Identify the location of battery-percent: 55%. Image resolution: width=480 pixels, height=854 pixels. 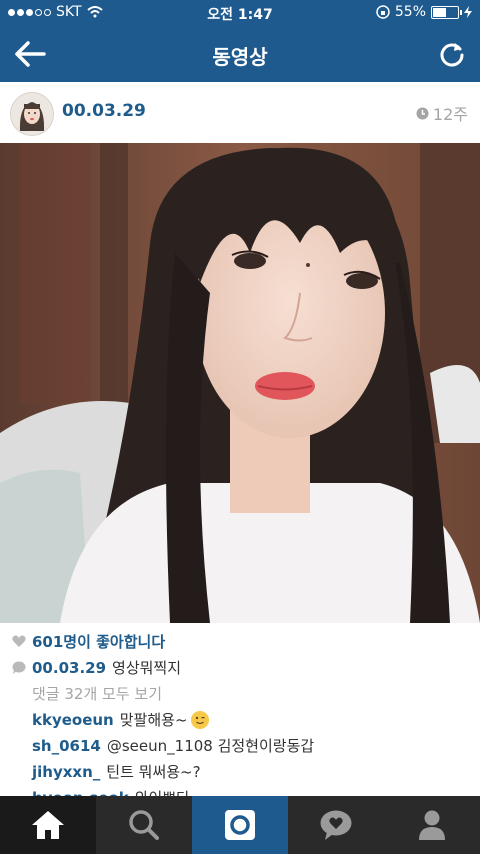
(410, 12).